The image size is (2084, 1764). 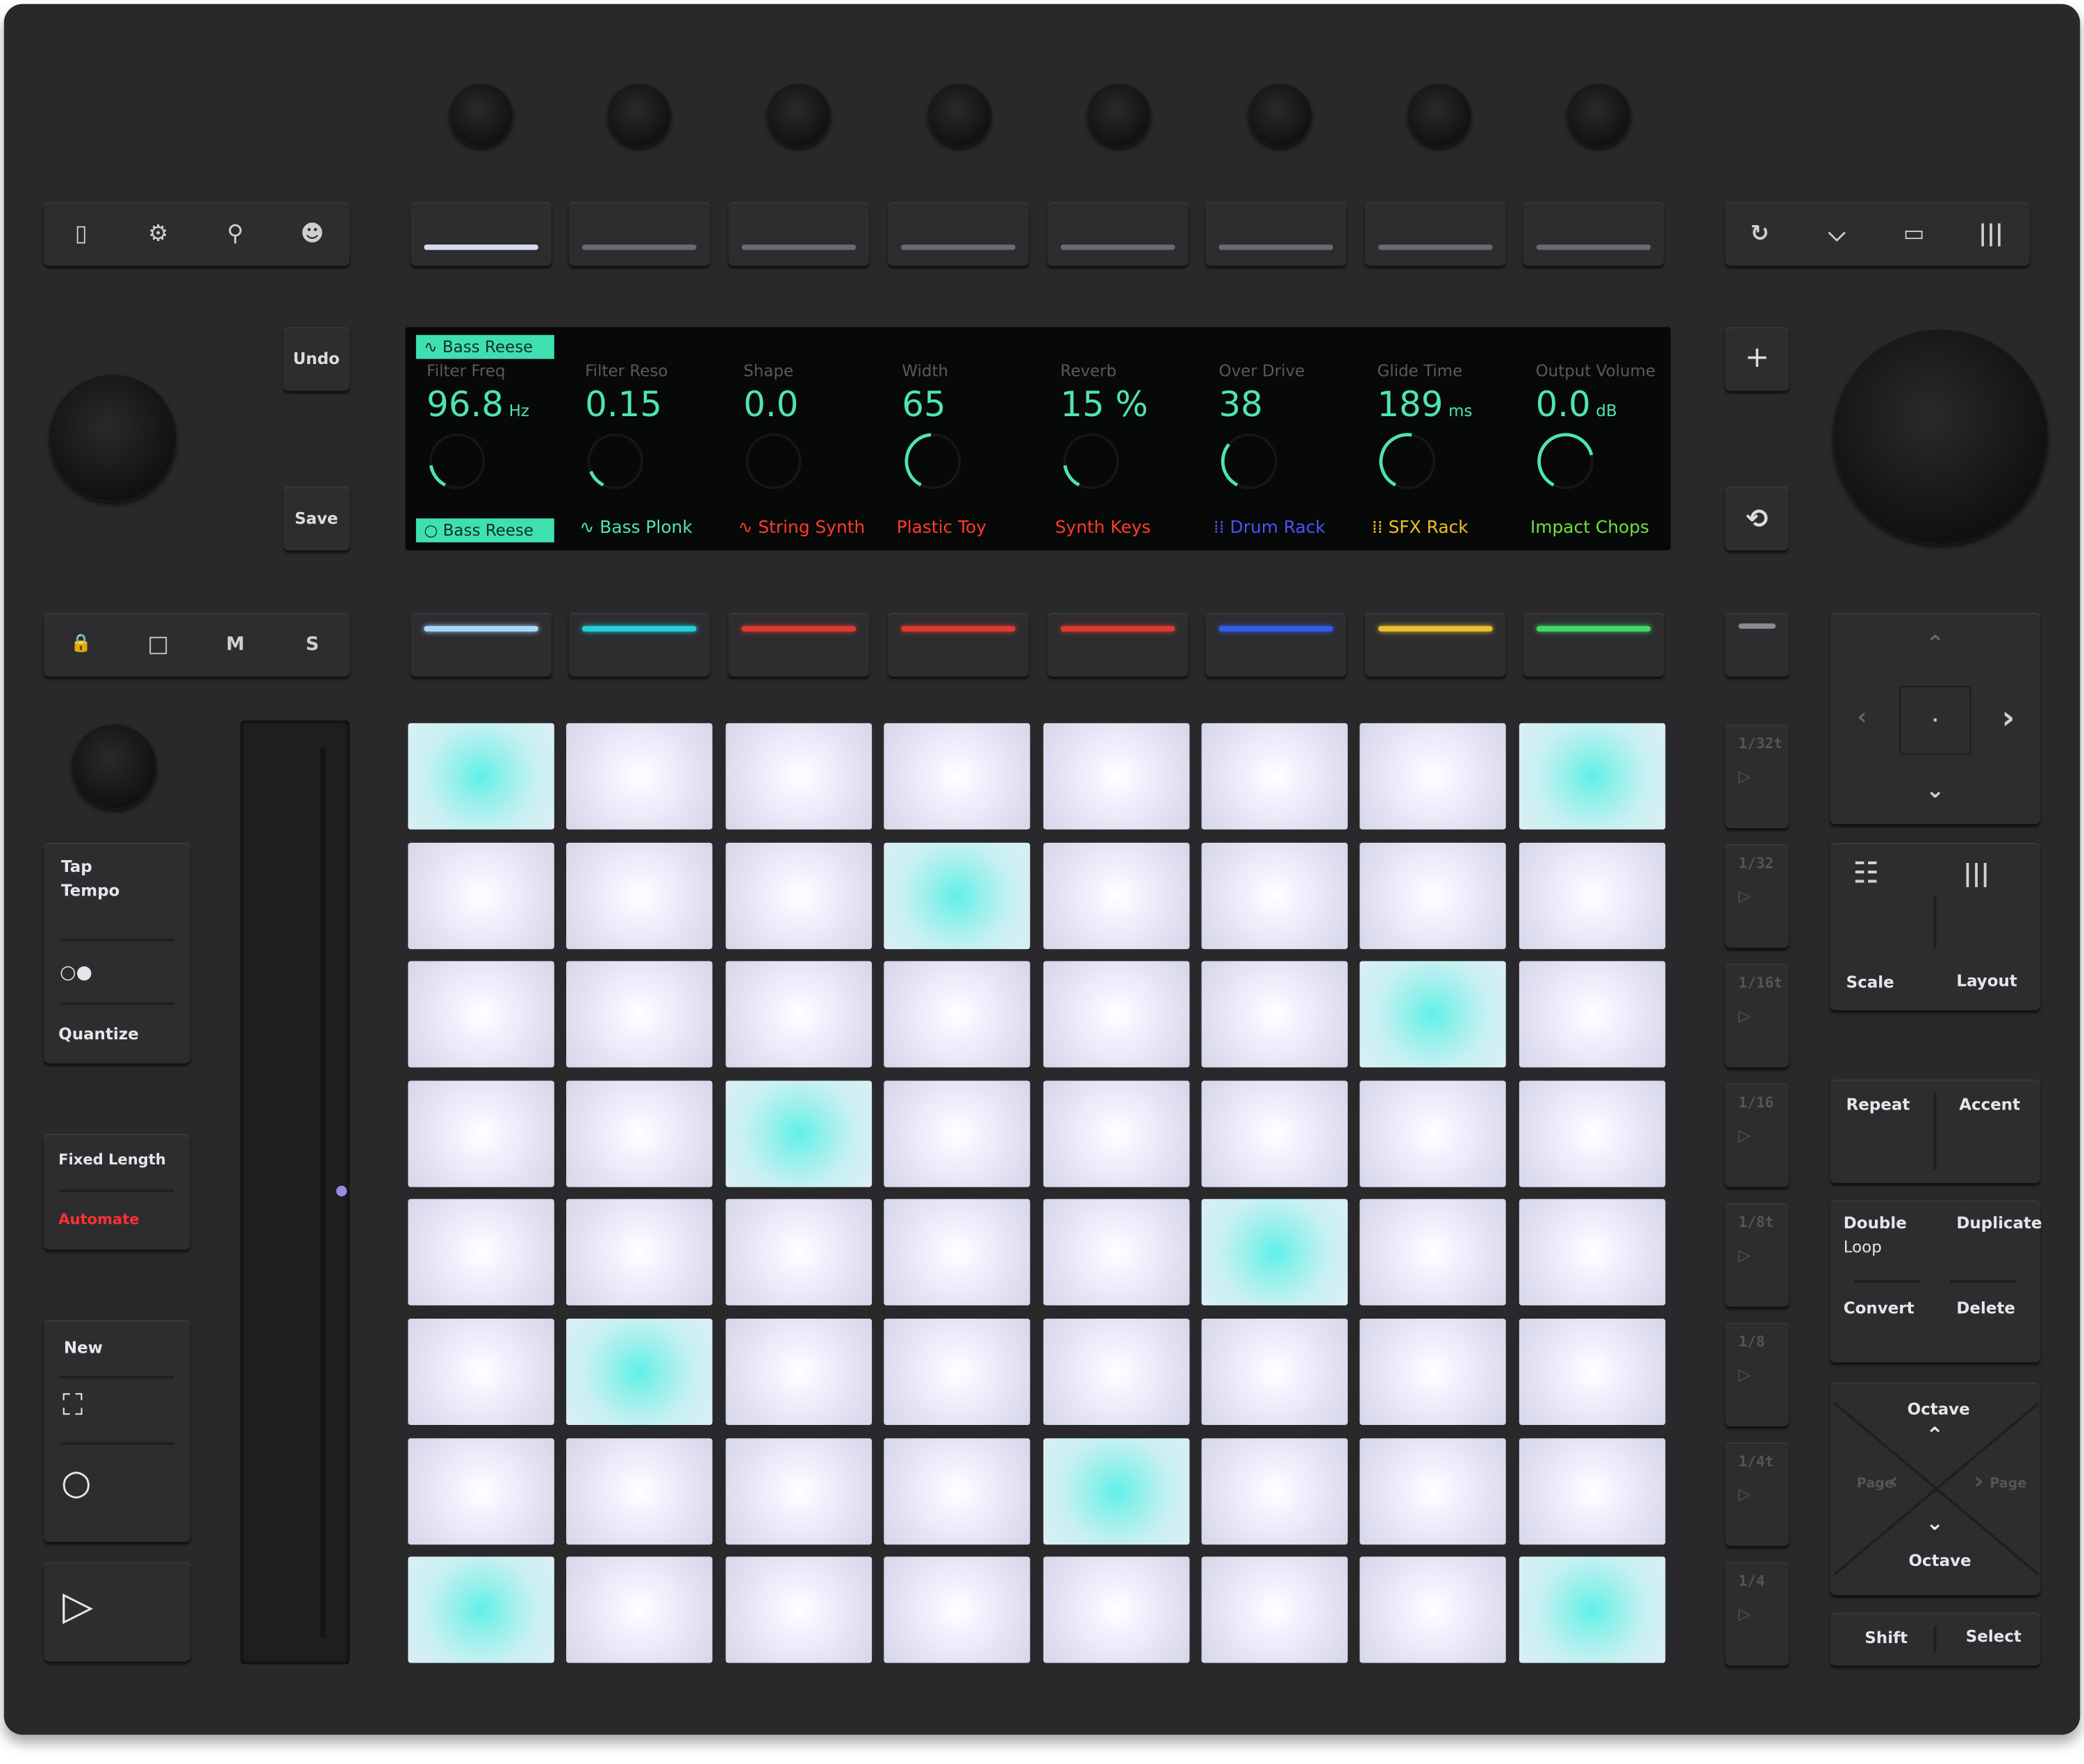 What do you see at coordinates (76, 866) in the screenshot?
I see `tap-label: Tap` at bounding box center [76, 866].